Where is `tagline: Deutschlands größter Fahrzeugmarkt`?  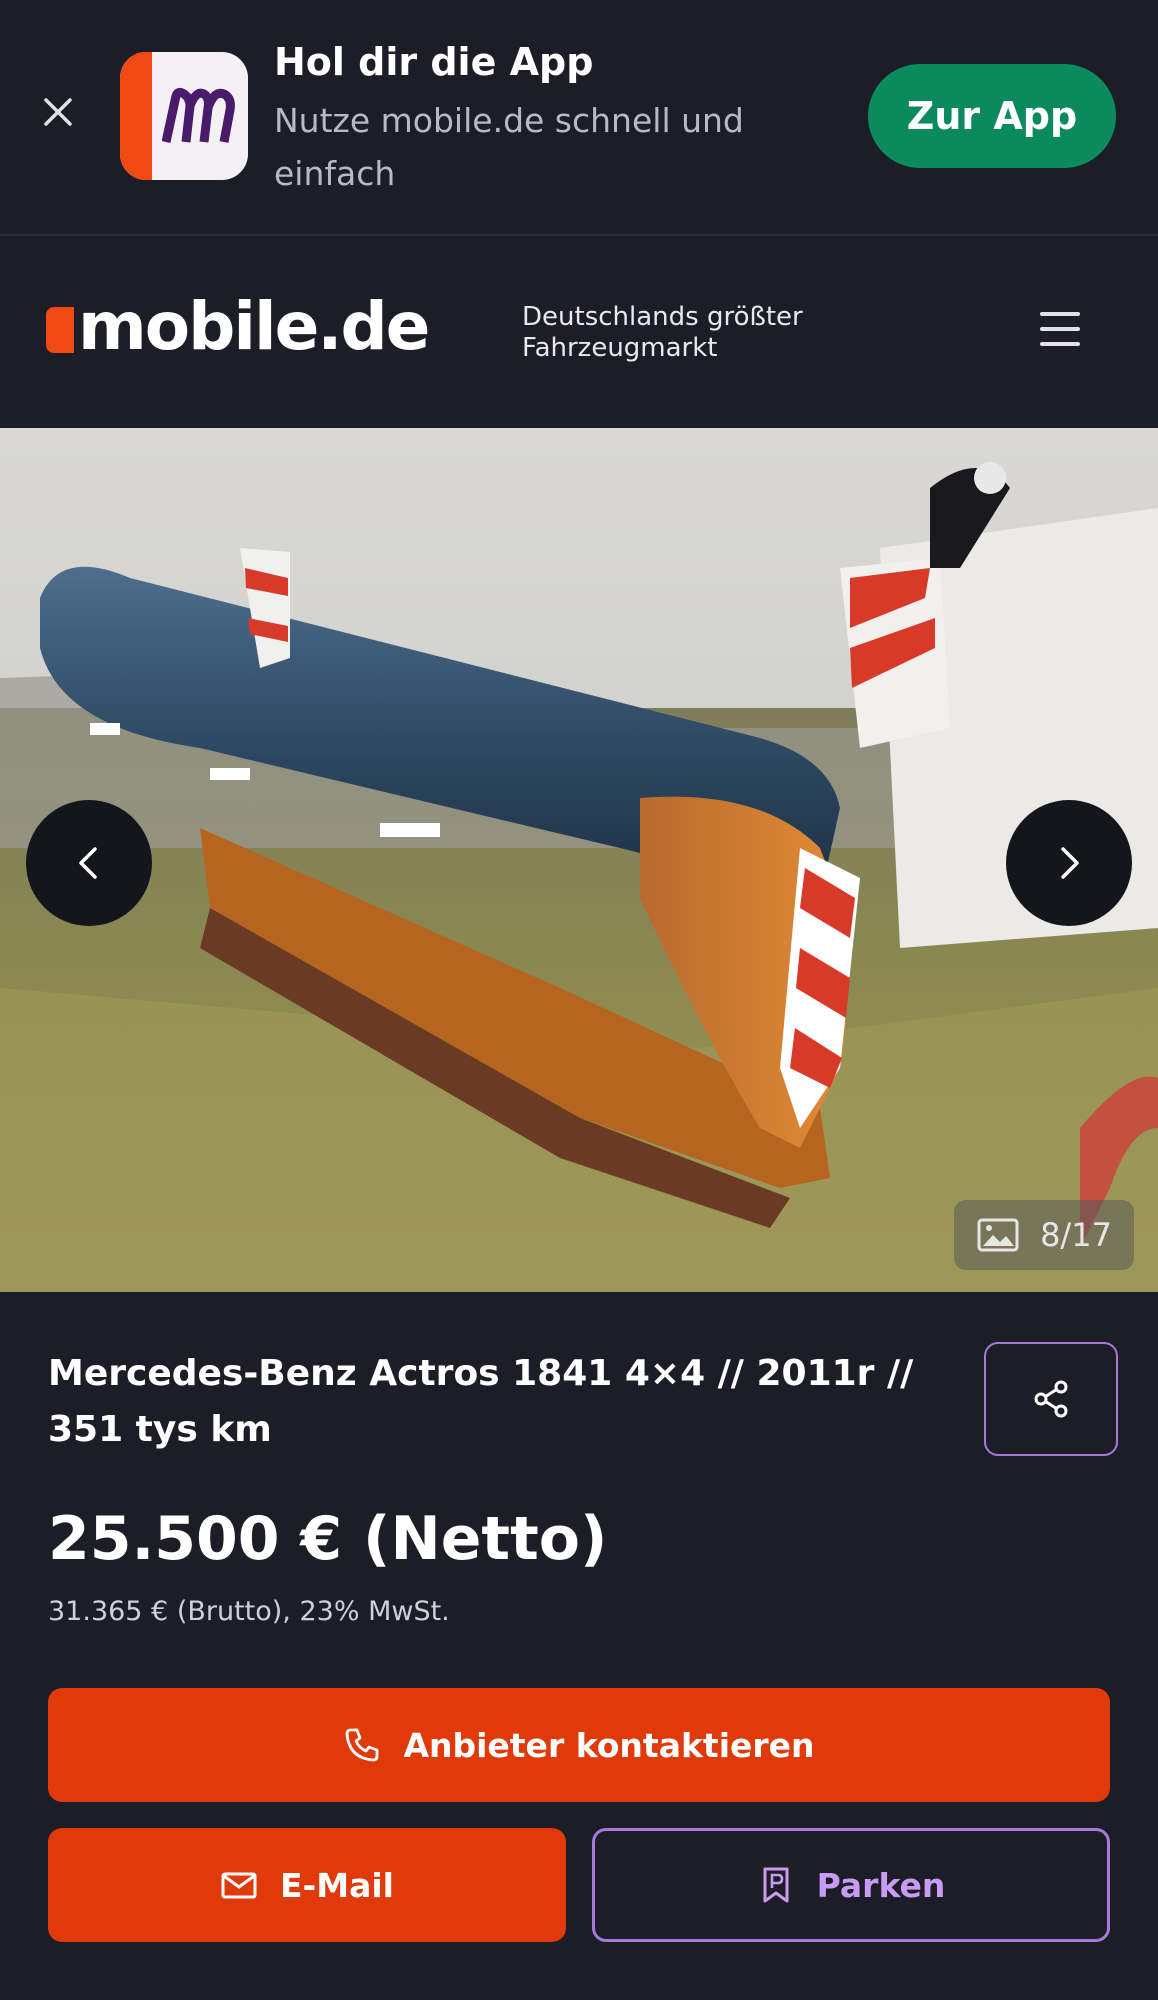
tagline: Deutschlands größter Fahrzeugmarkt is located at coordinates (662, 333).